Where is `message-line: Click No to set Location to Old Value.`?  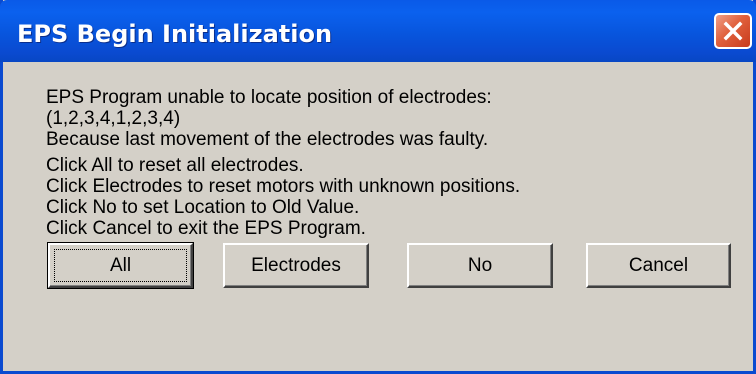
message-line: Click No to set Location to Old Value. is located at coordinates (203, 207).